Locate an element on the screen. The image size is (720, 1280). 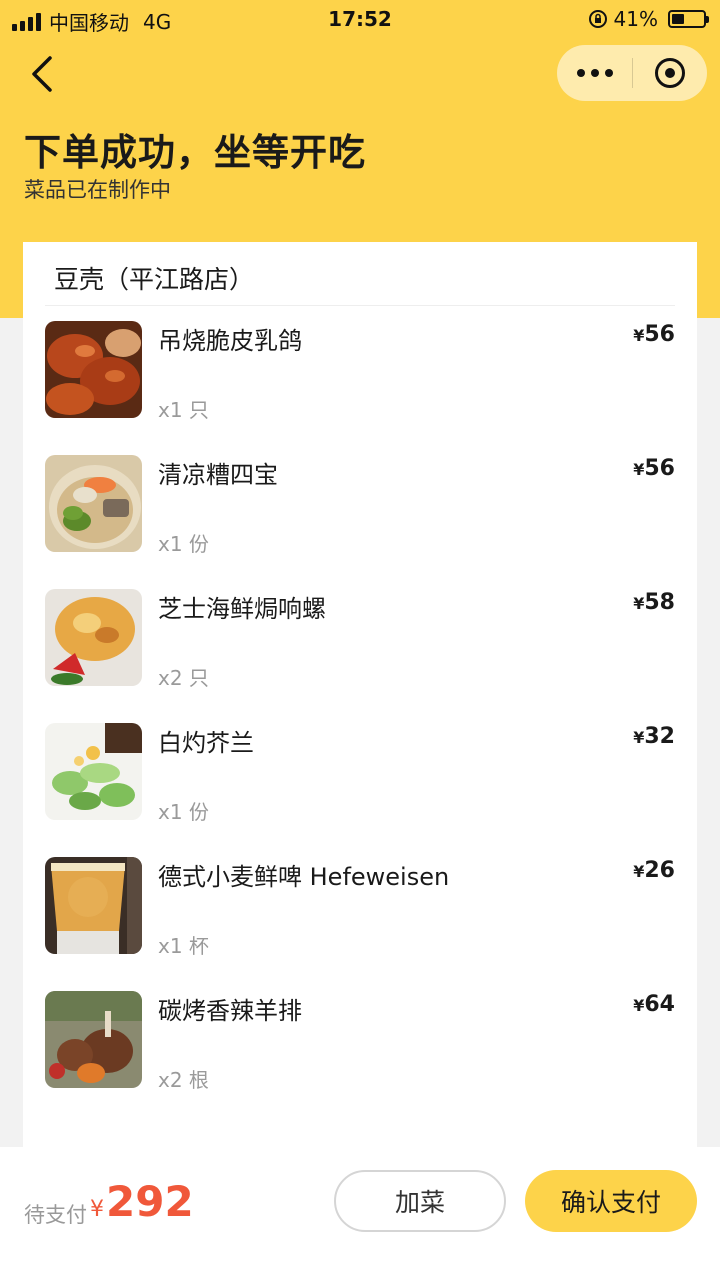
back-button is located at coordinates (44, 74).